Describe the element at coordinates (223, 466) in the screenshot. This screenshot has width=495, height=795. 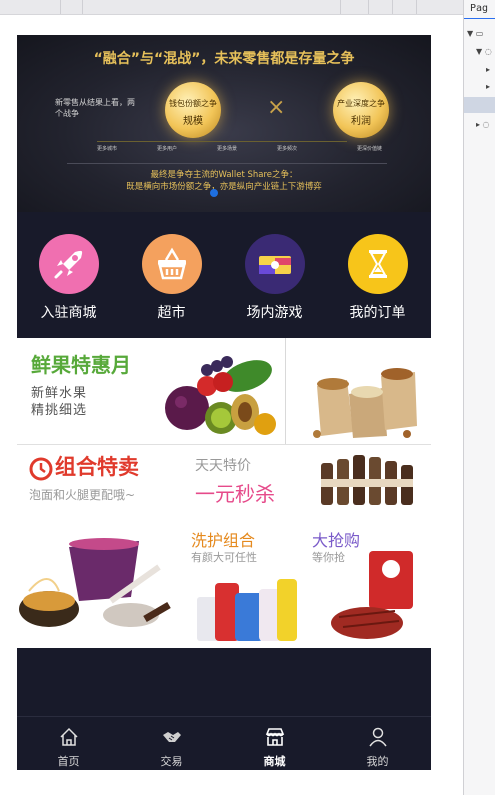
I see `daily-deal-title: 天天特价` at that location.